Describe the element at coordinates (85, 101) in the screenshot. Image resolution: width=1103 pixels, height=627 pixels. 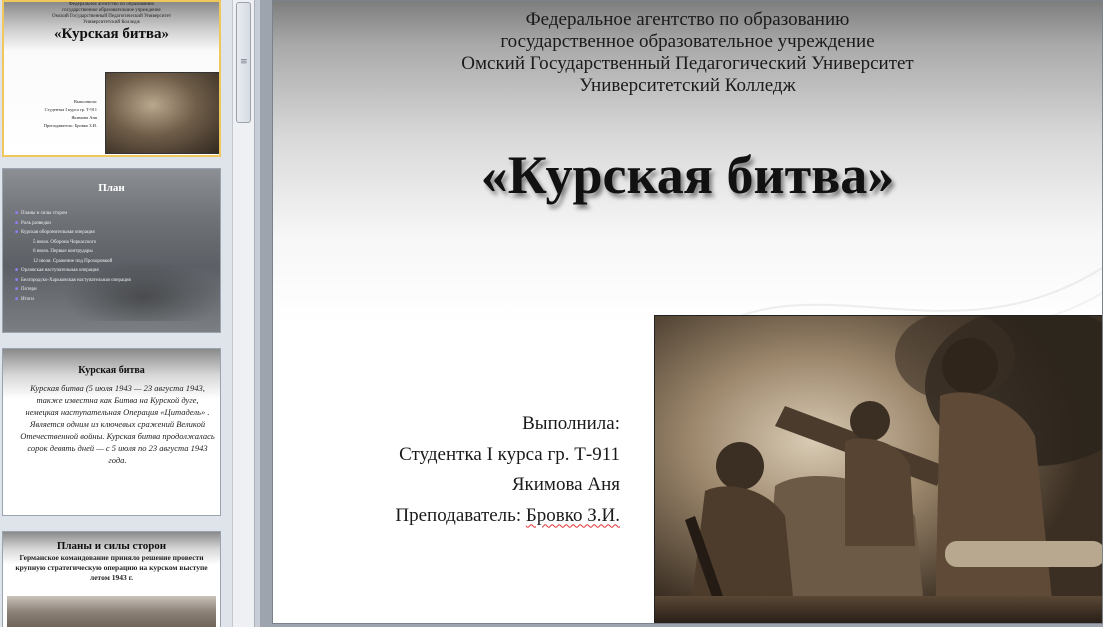
I see `author-line: Выполнила:` at that location.